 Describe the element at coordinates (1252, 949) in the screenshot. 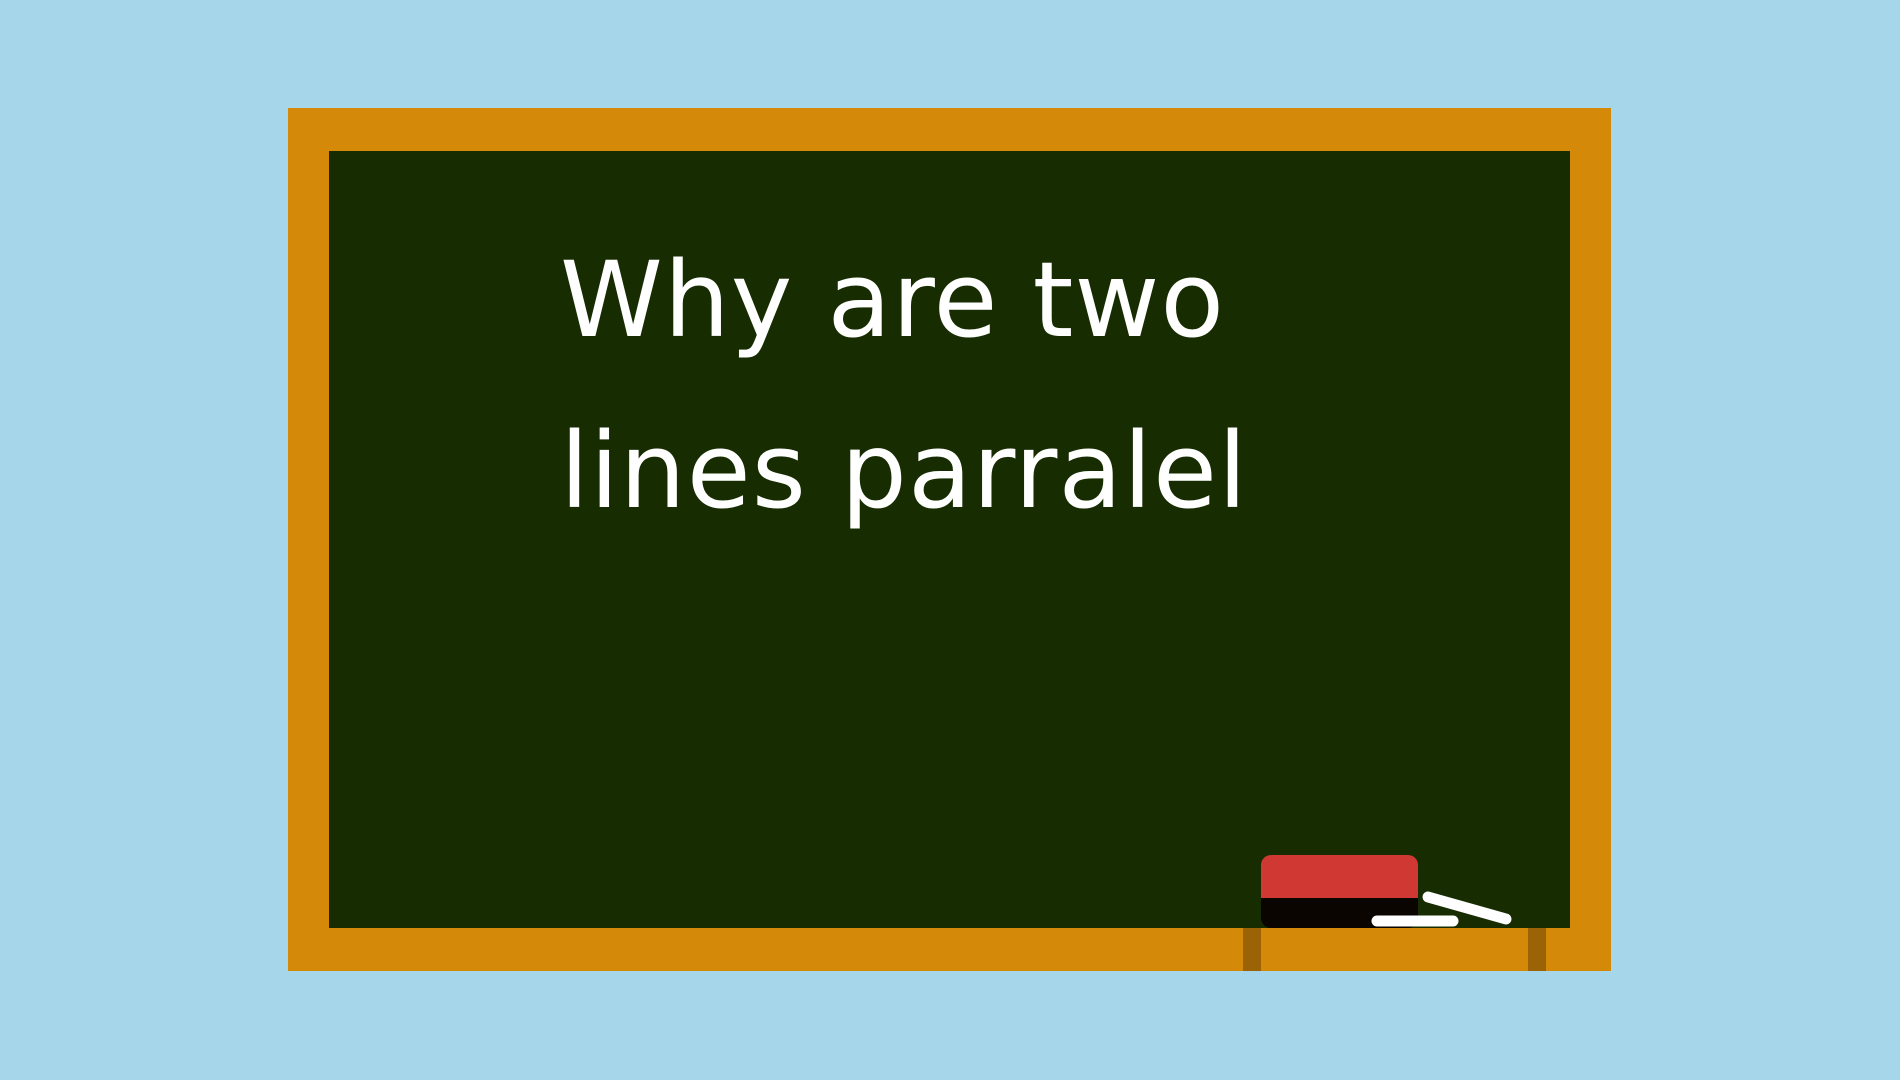

I see `tray-bracket-left` at that location.